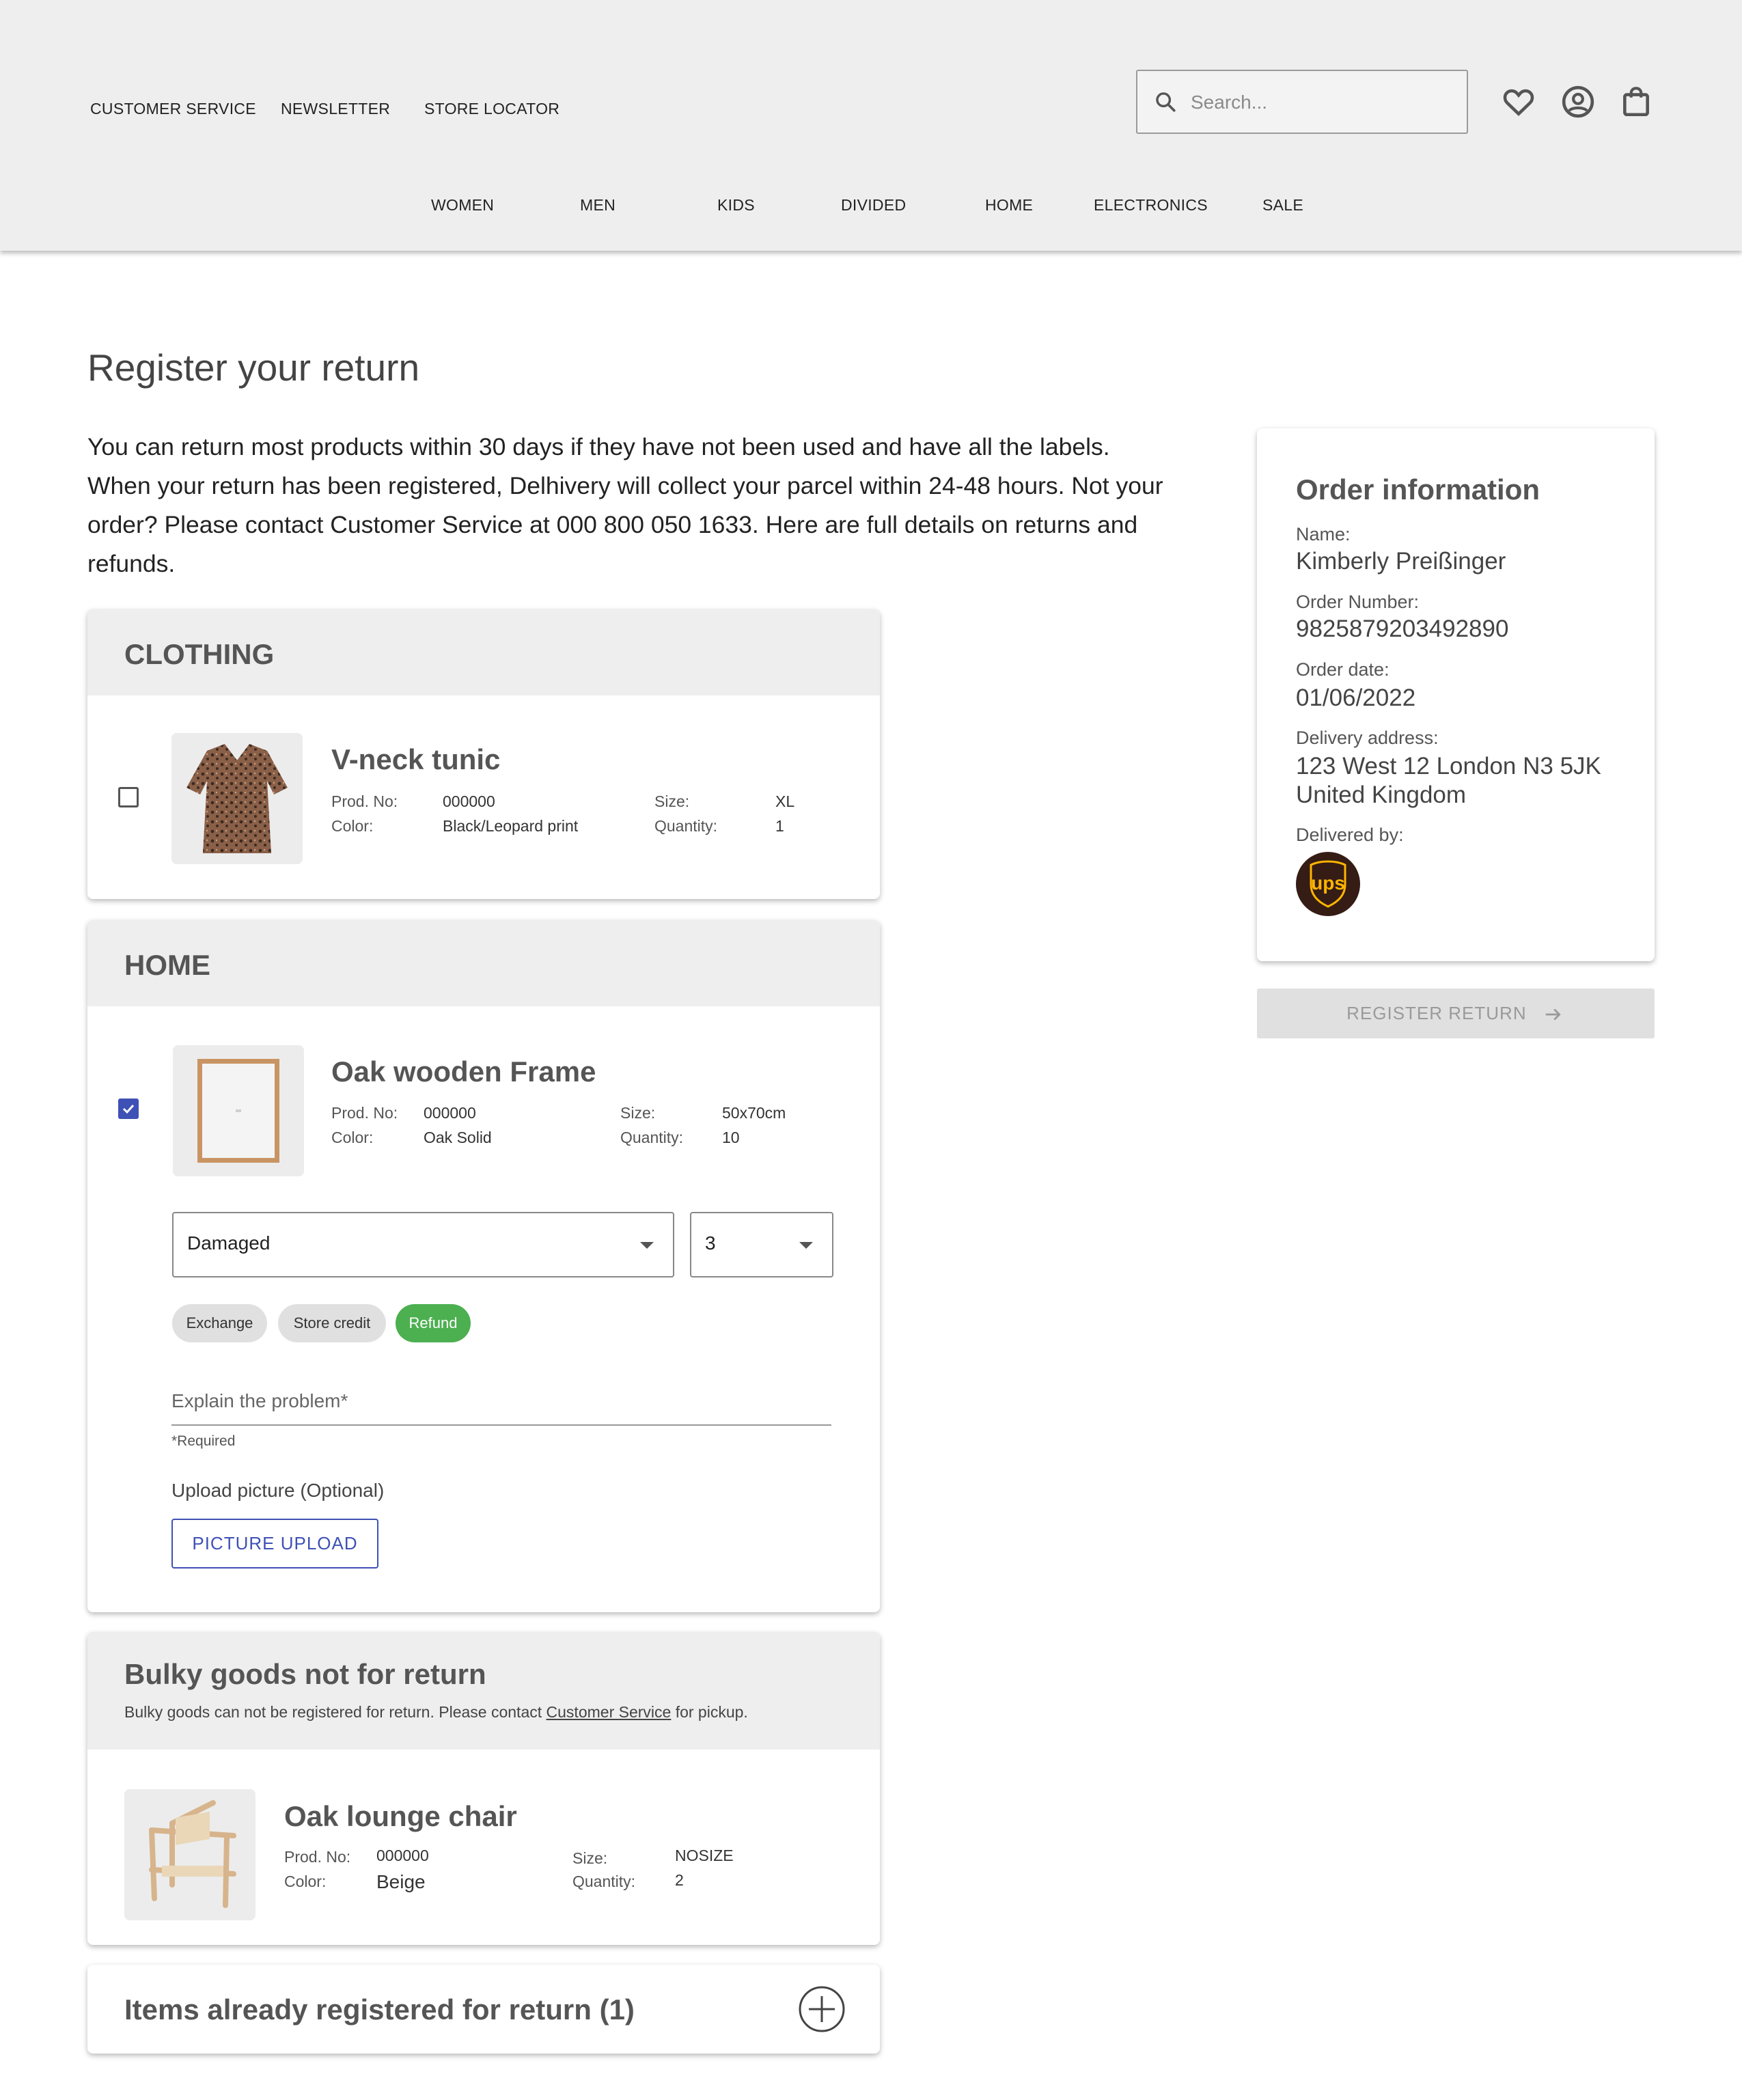 The height and width of the screenshot is (2100, 1742). I want to click on tunic-image, so click(237, 798).